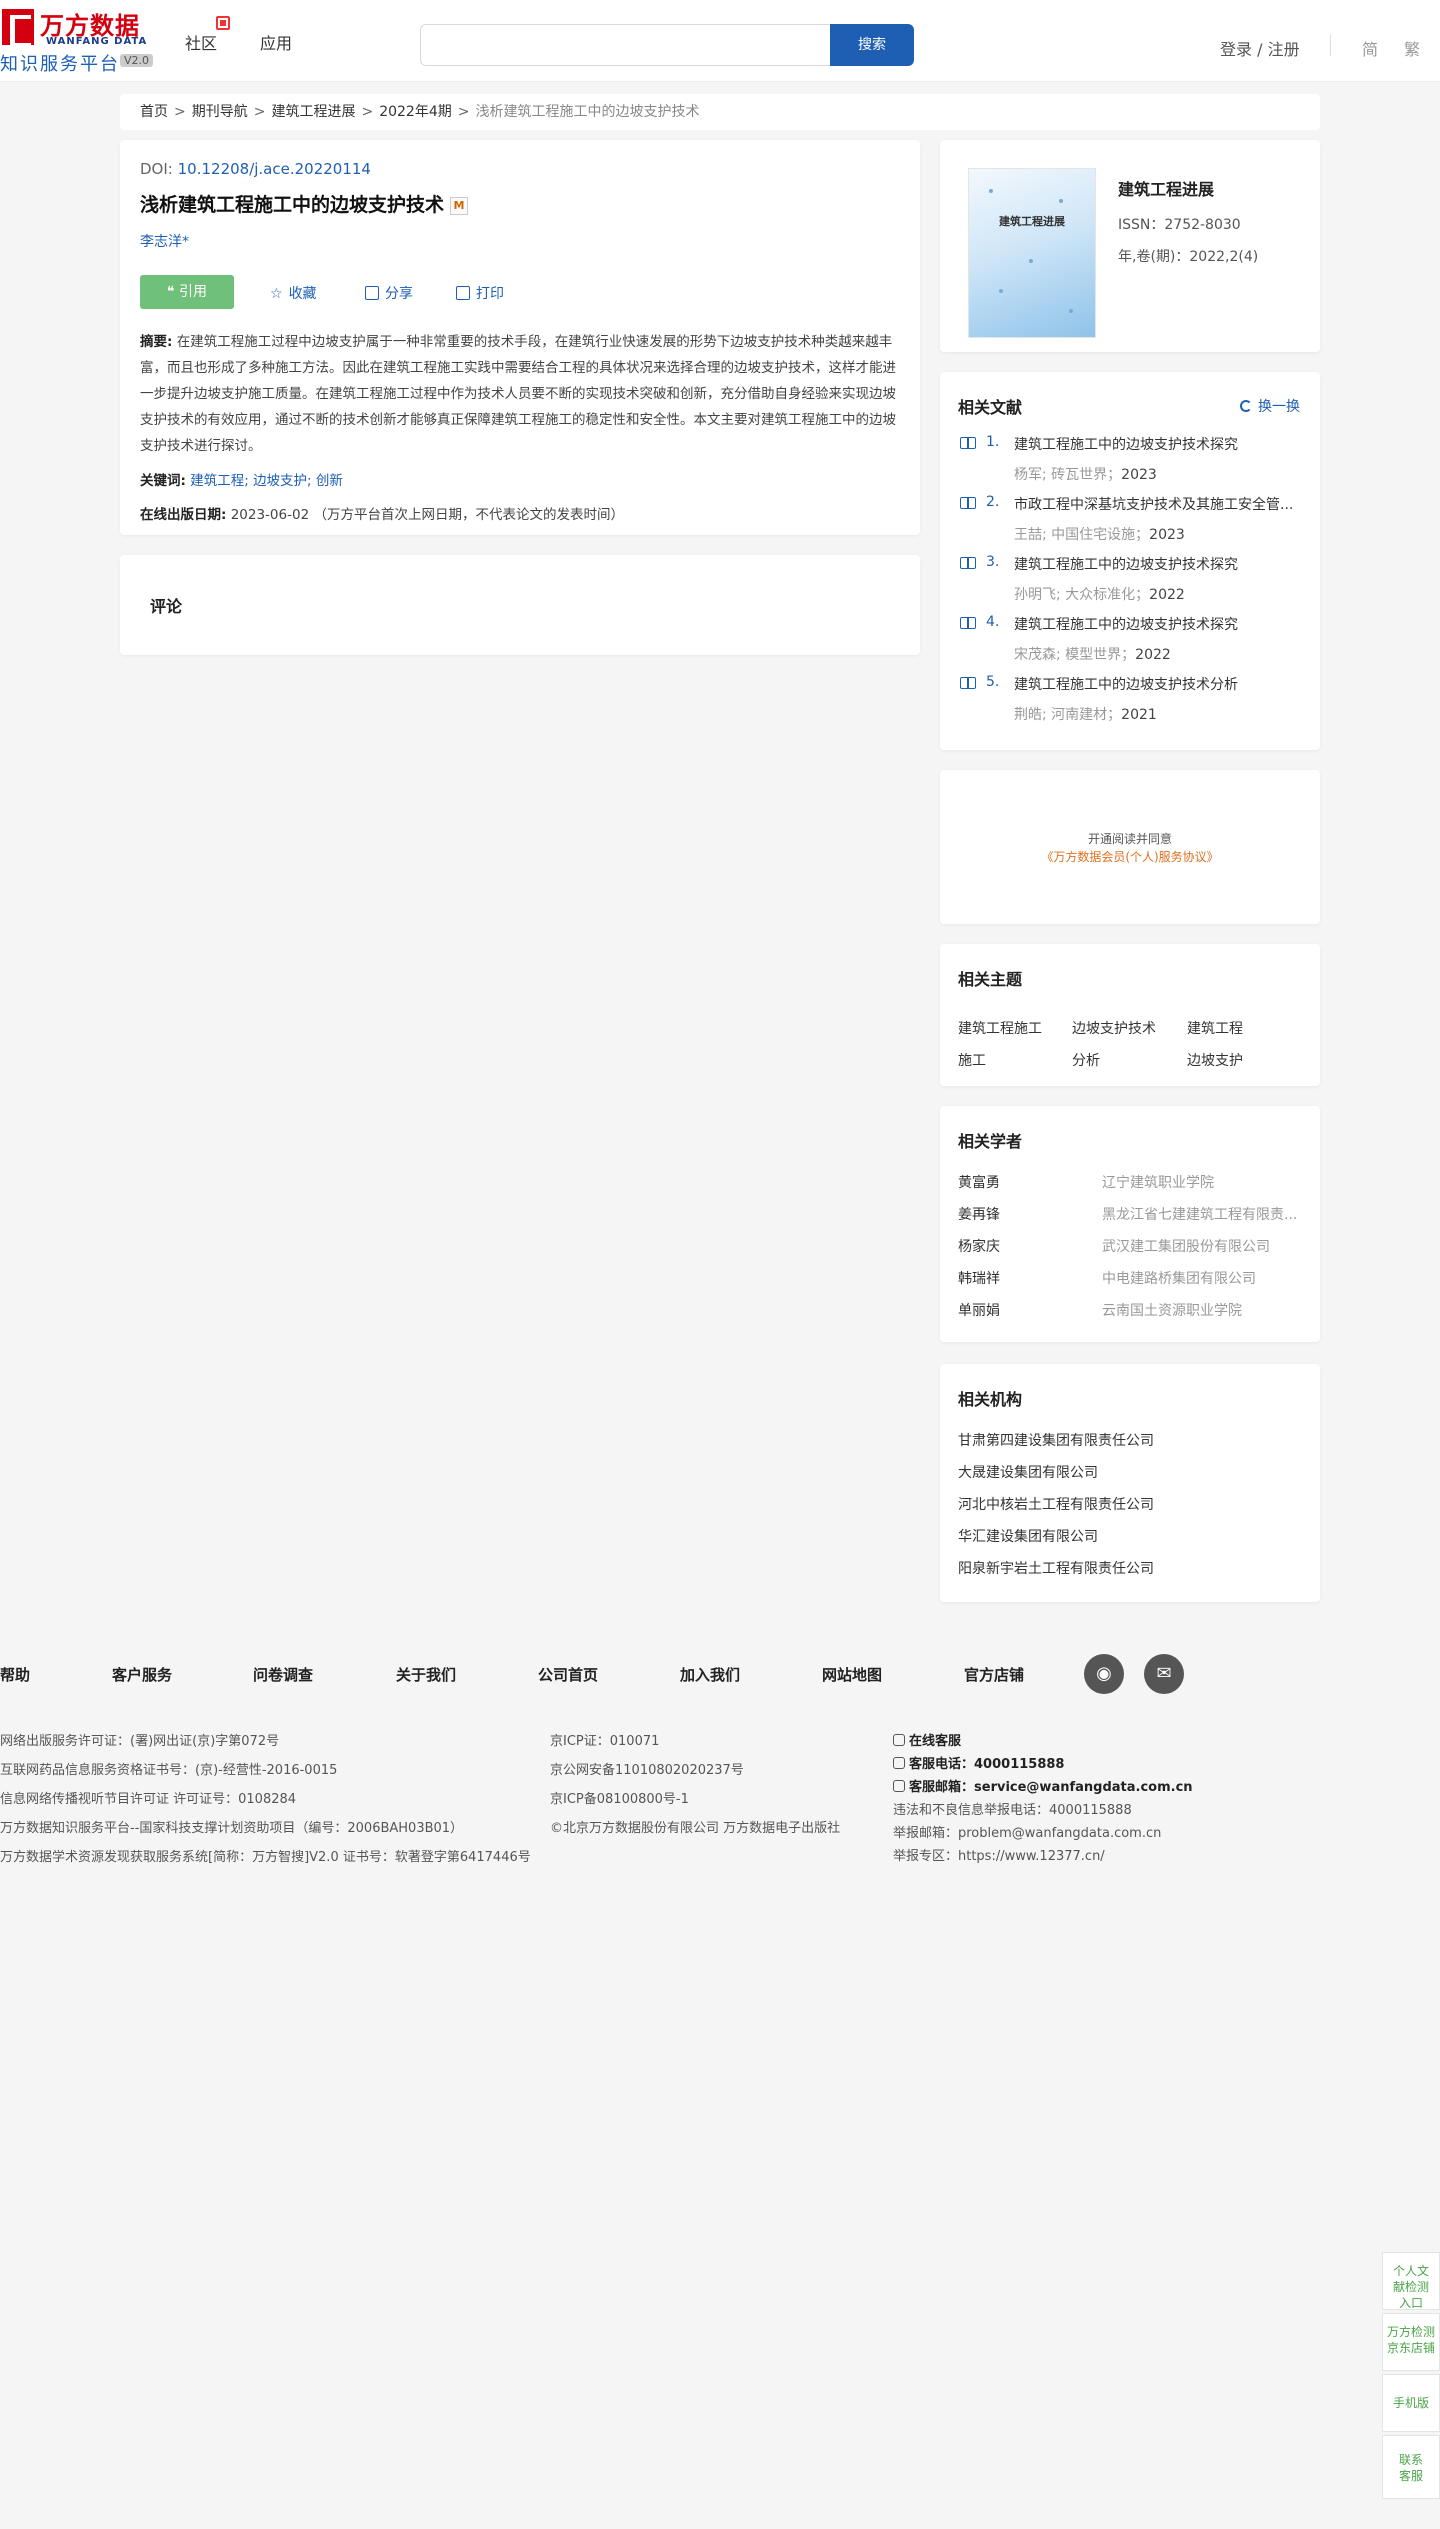 The image size is (1440, 2529). Describe the element at coordinates (852, 1674) in the screenshot. I see `footer-sitemap: 网站地图` at that location.